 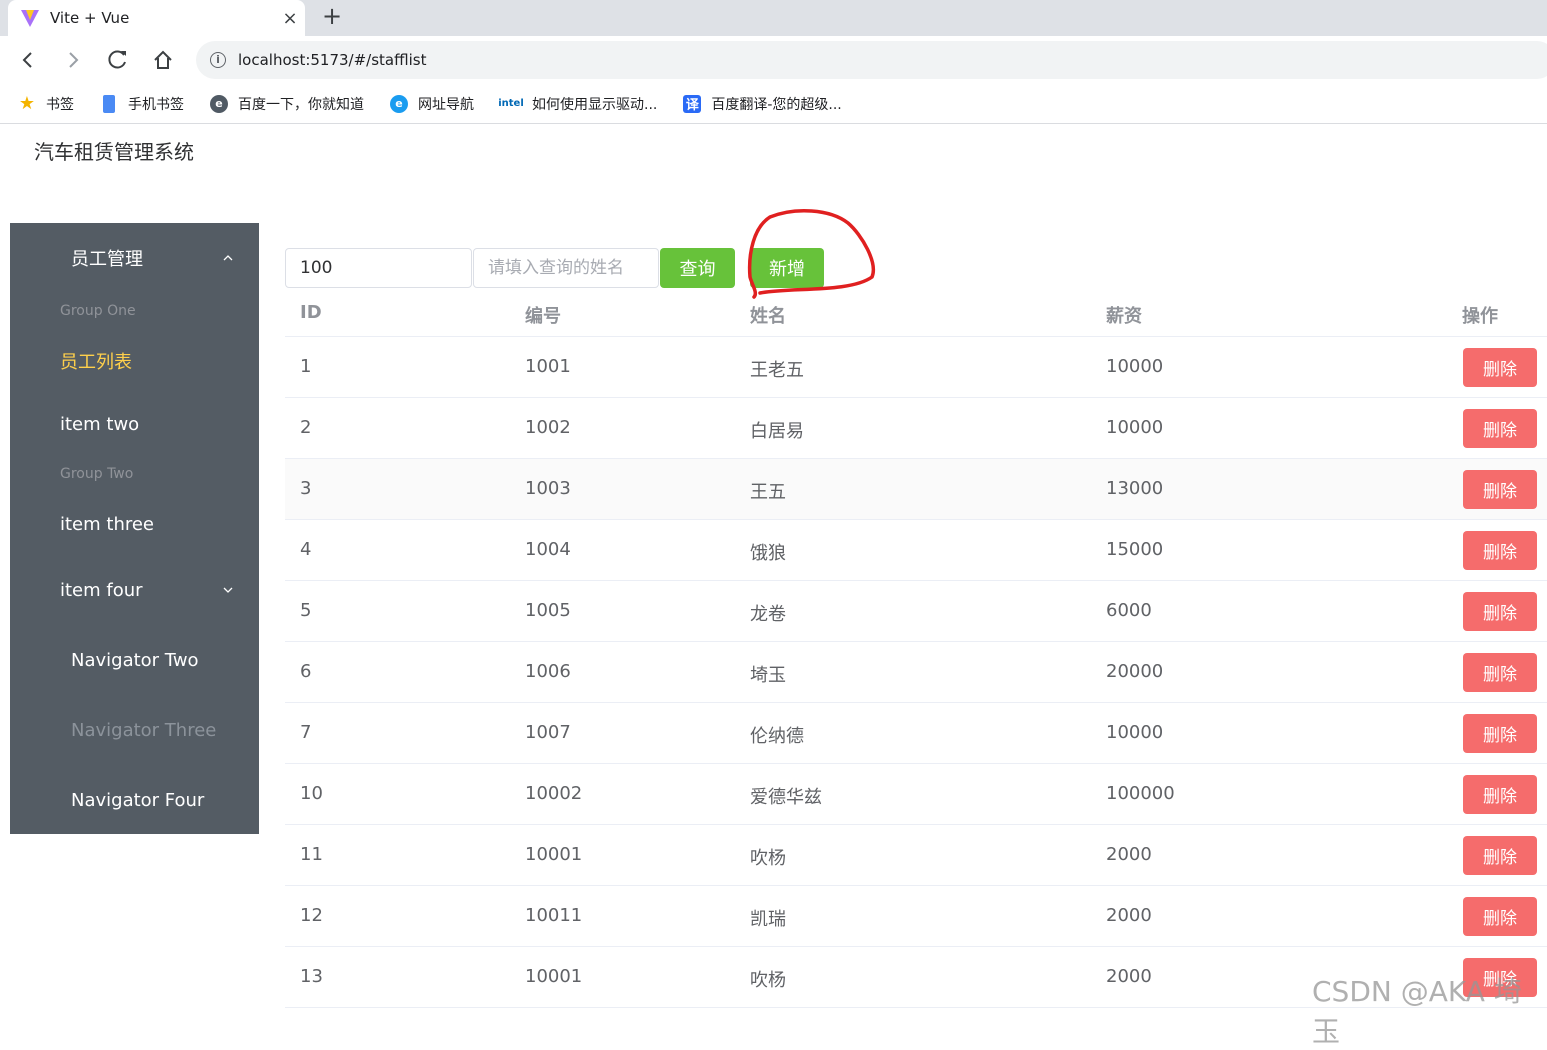 What do you see at coordinates (777, 736) in the screenshot?
I see `cell-name: 伦纳德` at bounding box center [777, 736].